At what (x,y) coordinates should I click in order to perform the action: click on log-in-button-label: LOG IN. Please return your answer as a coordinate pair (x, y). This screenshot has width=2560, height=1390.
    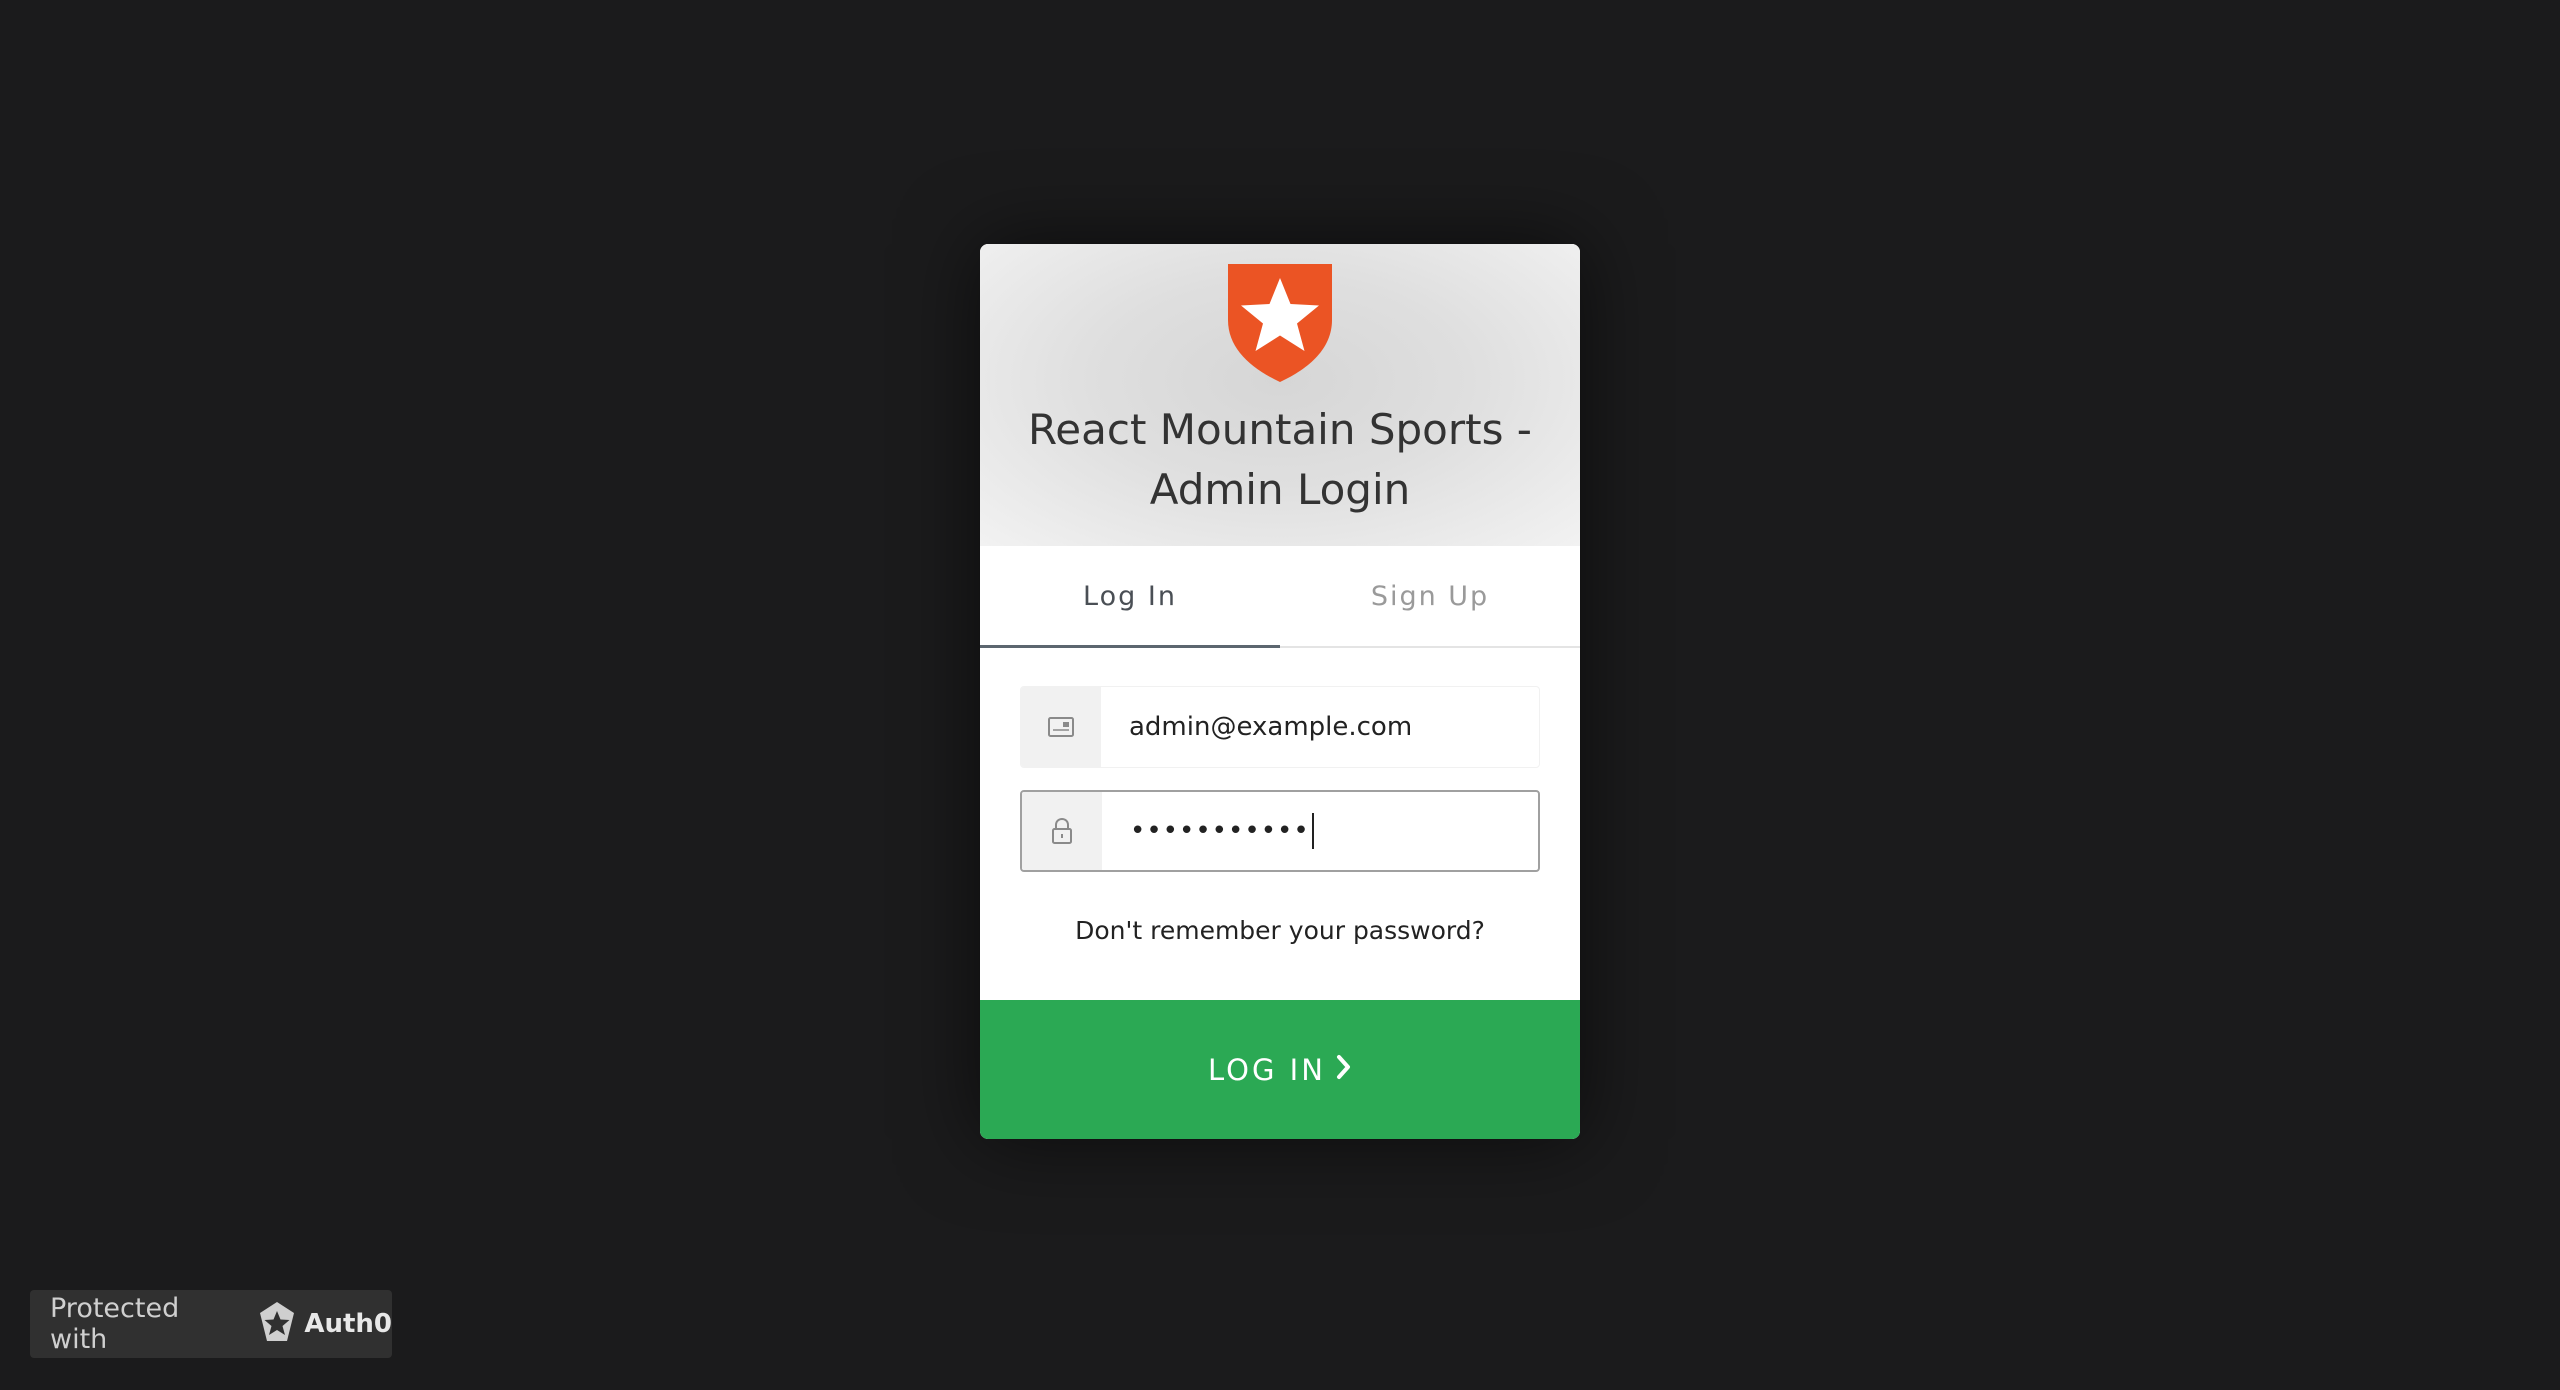
    Looking at the image, I should click on (1267, 1069).